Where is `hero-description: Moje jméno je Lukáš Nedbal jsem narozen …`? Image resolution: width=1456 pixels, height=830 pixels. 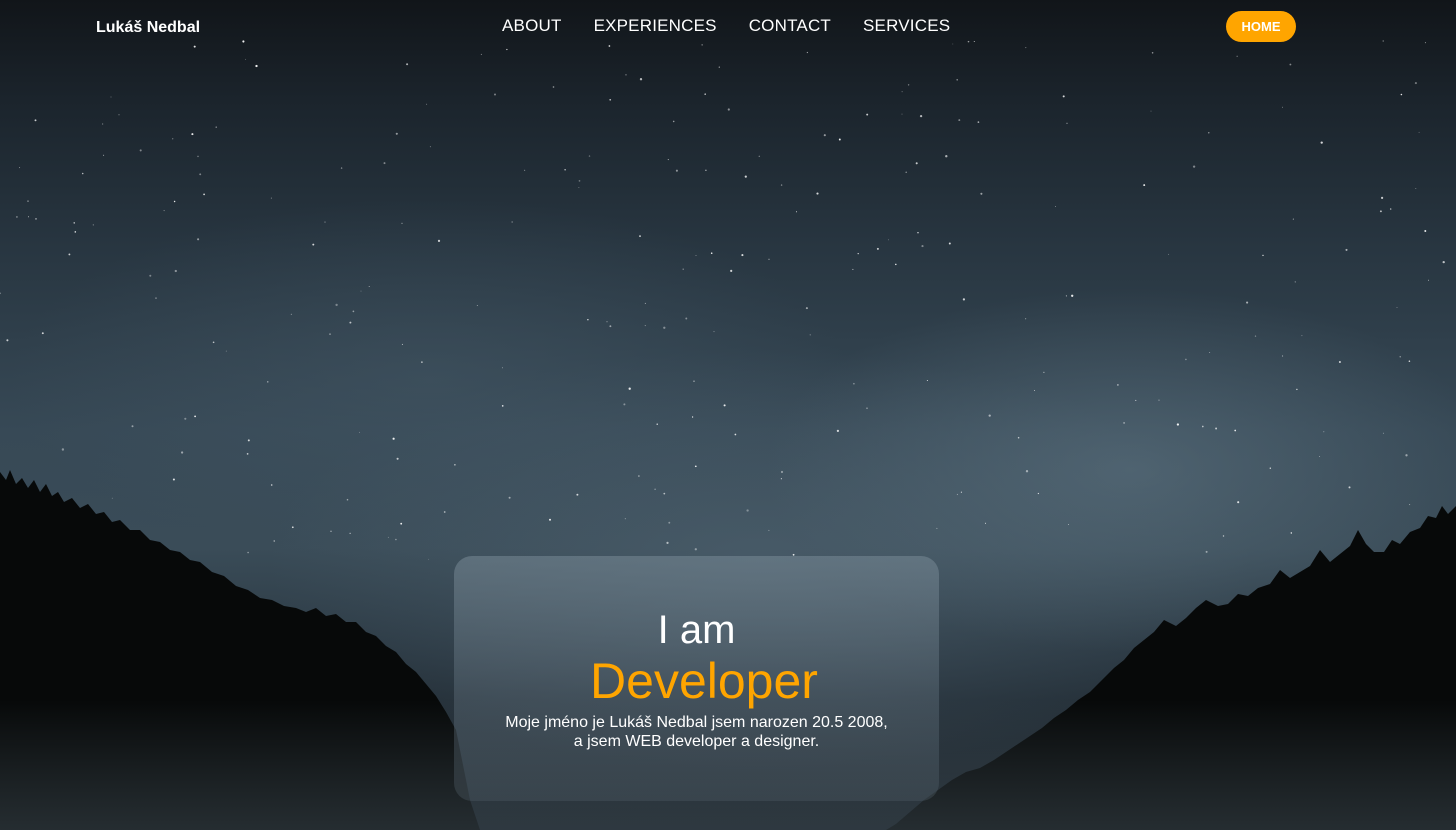
hero-description: Moje jméno je Lukáš Nedbal jsem narozen … is located at coordinates (696, 732).